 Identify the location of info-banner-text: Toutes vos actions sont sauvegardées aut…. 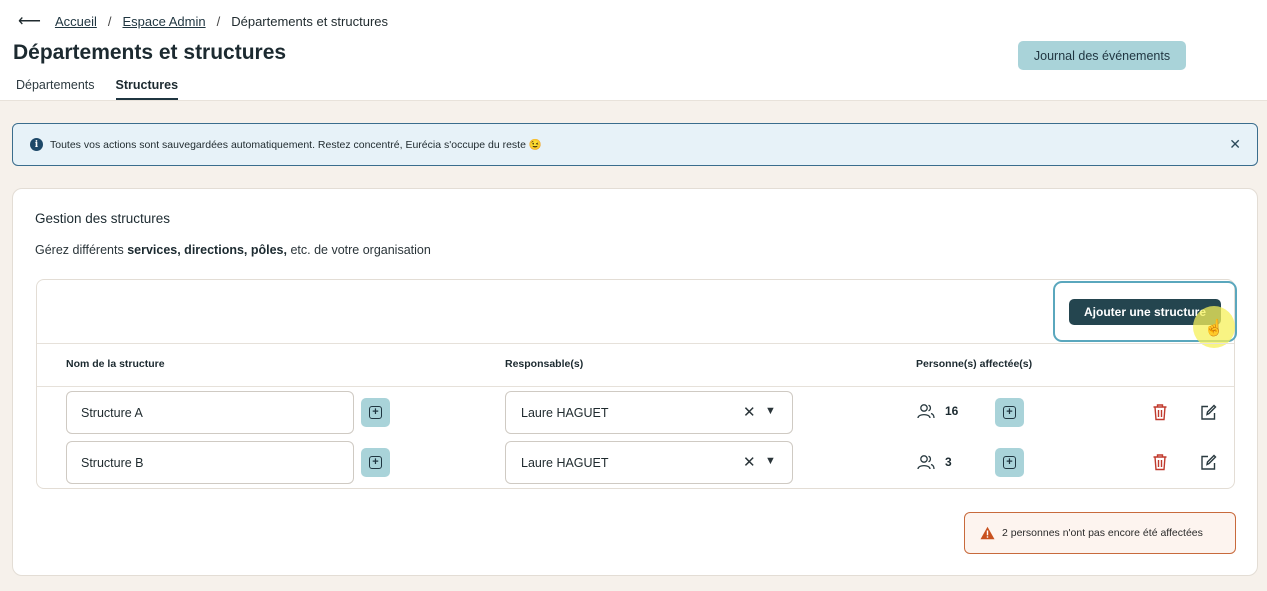
(296, 145).